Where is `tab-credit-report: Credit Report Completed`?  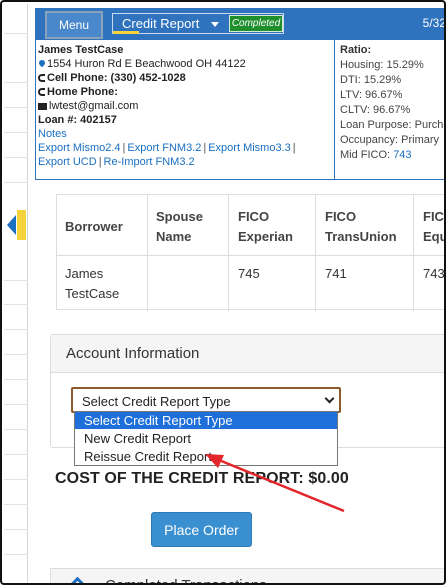
tab-credit-report: Credit Report Completed is located at coordinates (198, 23).